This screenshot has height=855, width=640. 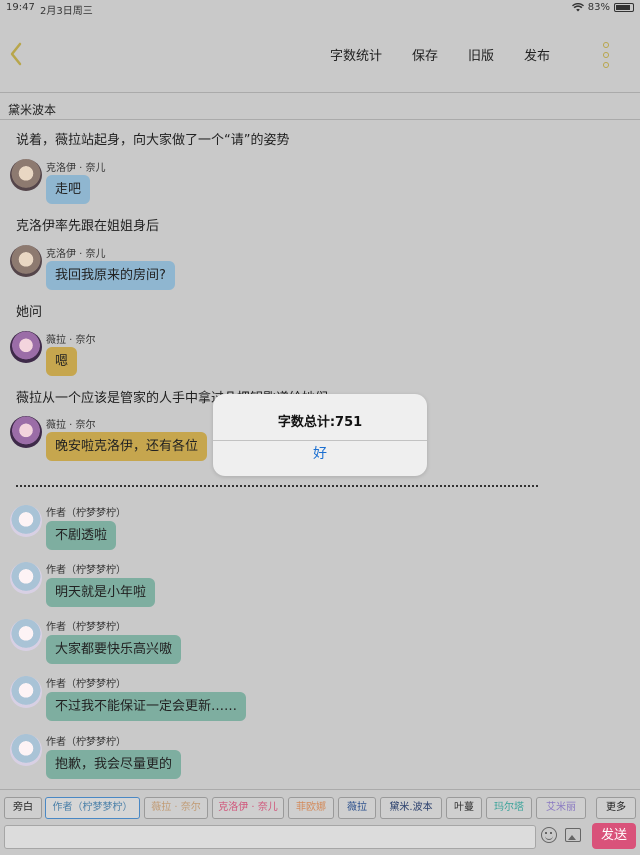 I want to click on alert-ok-button: 好, so click(x=320, y=458).